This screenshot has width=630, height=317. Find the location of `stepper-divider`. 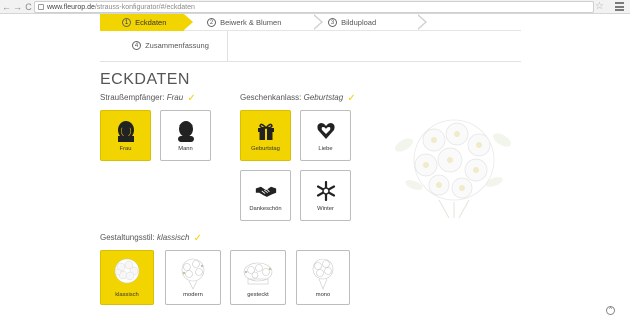

stepper-divider is located at coordinates (310, 61).